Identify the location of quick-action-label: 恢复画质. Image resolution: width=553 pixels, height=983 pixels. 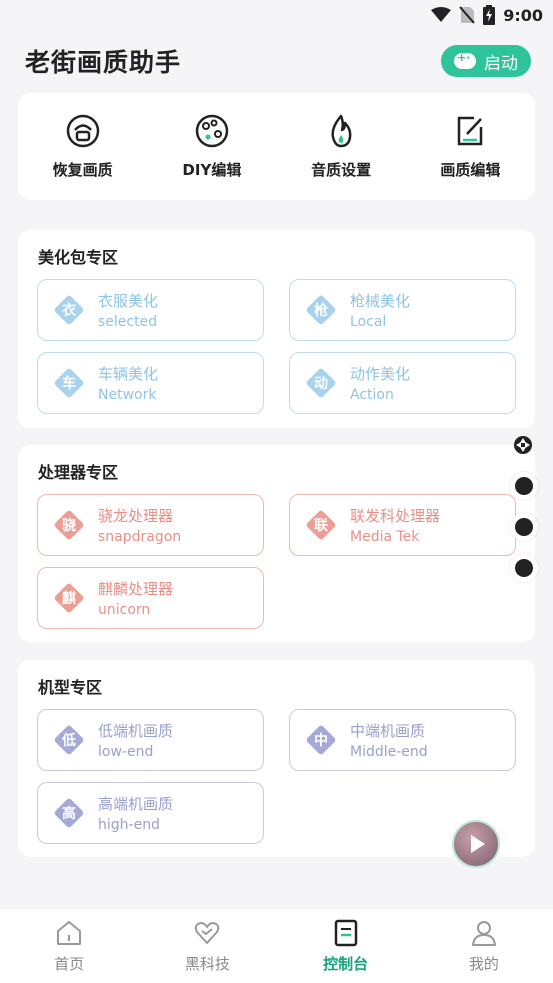
(82, 170).